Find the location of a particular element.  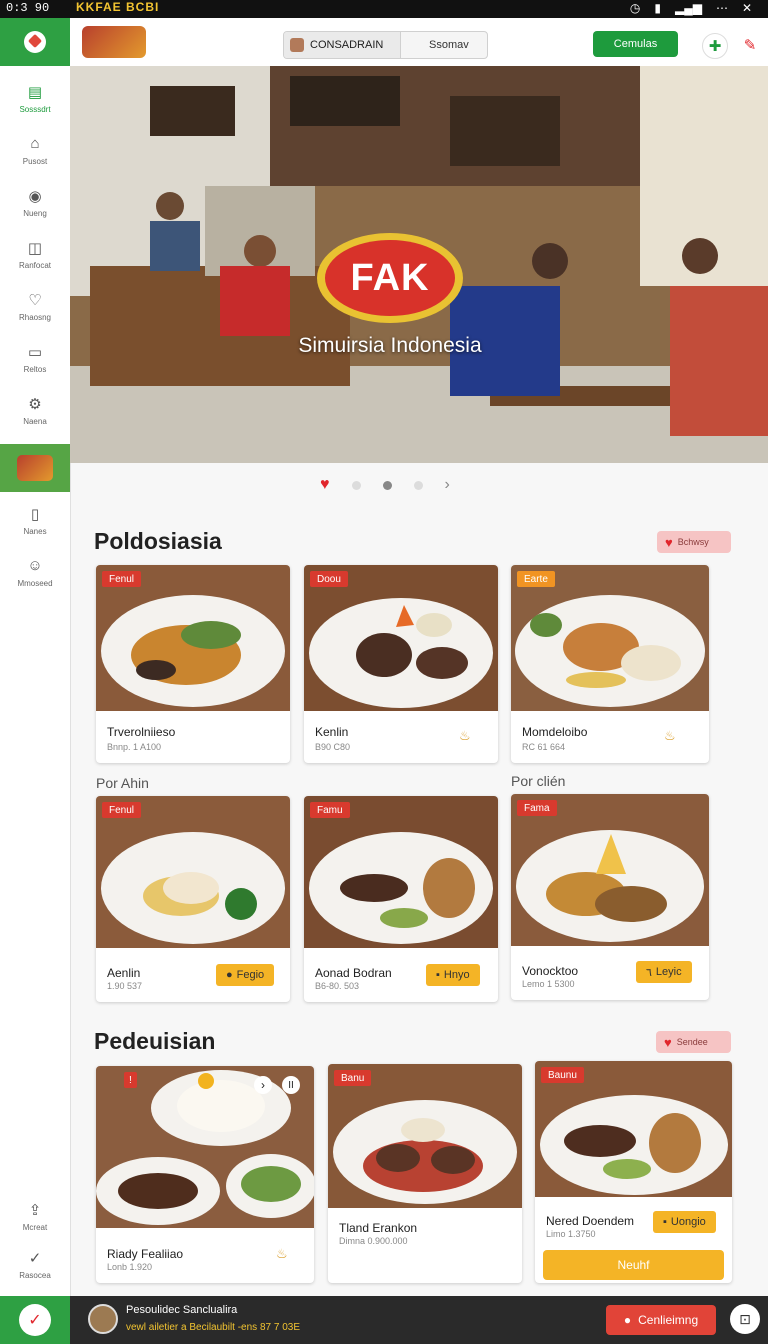

sidebar-item-0: ▤ Sosssdrt is located at coordinates (35, 98).